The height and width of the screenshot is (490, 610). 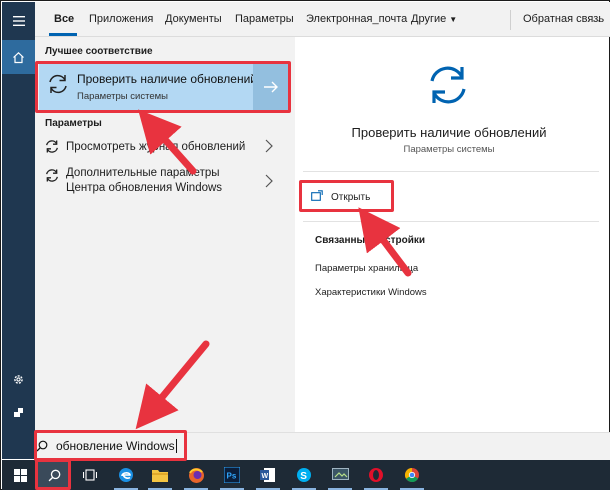 I want to click on tab-apps: Приложения, so click(x=121, y=19).